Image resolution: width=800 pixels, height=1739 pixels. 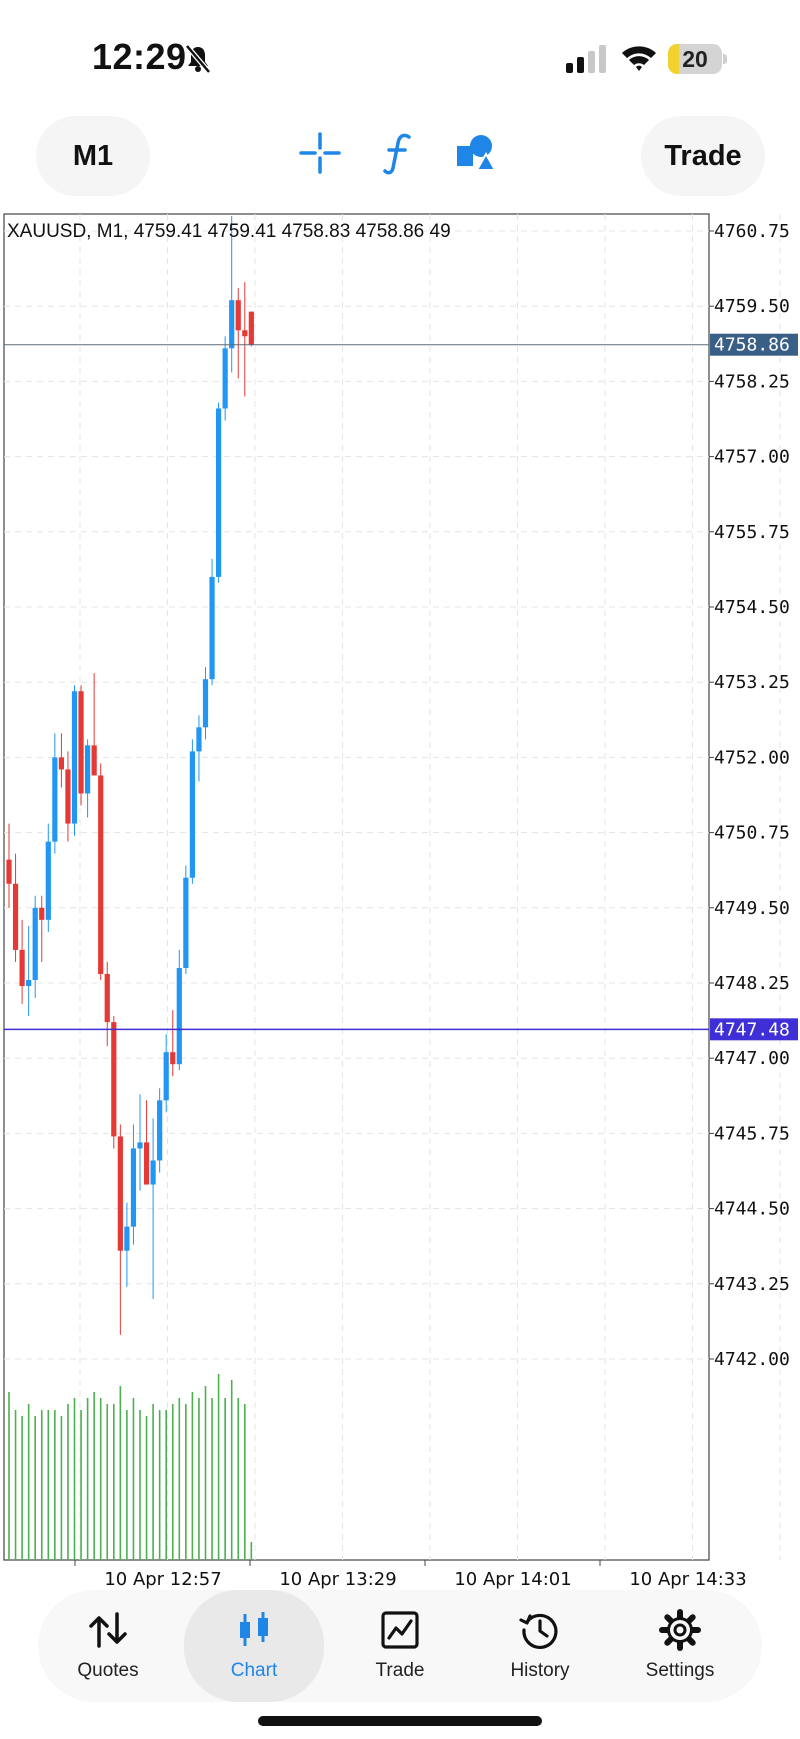 I want to click on status-time: 12:29, so click(x=139, y=56).